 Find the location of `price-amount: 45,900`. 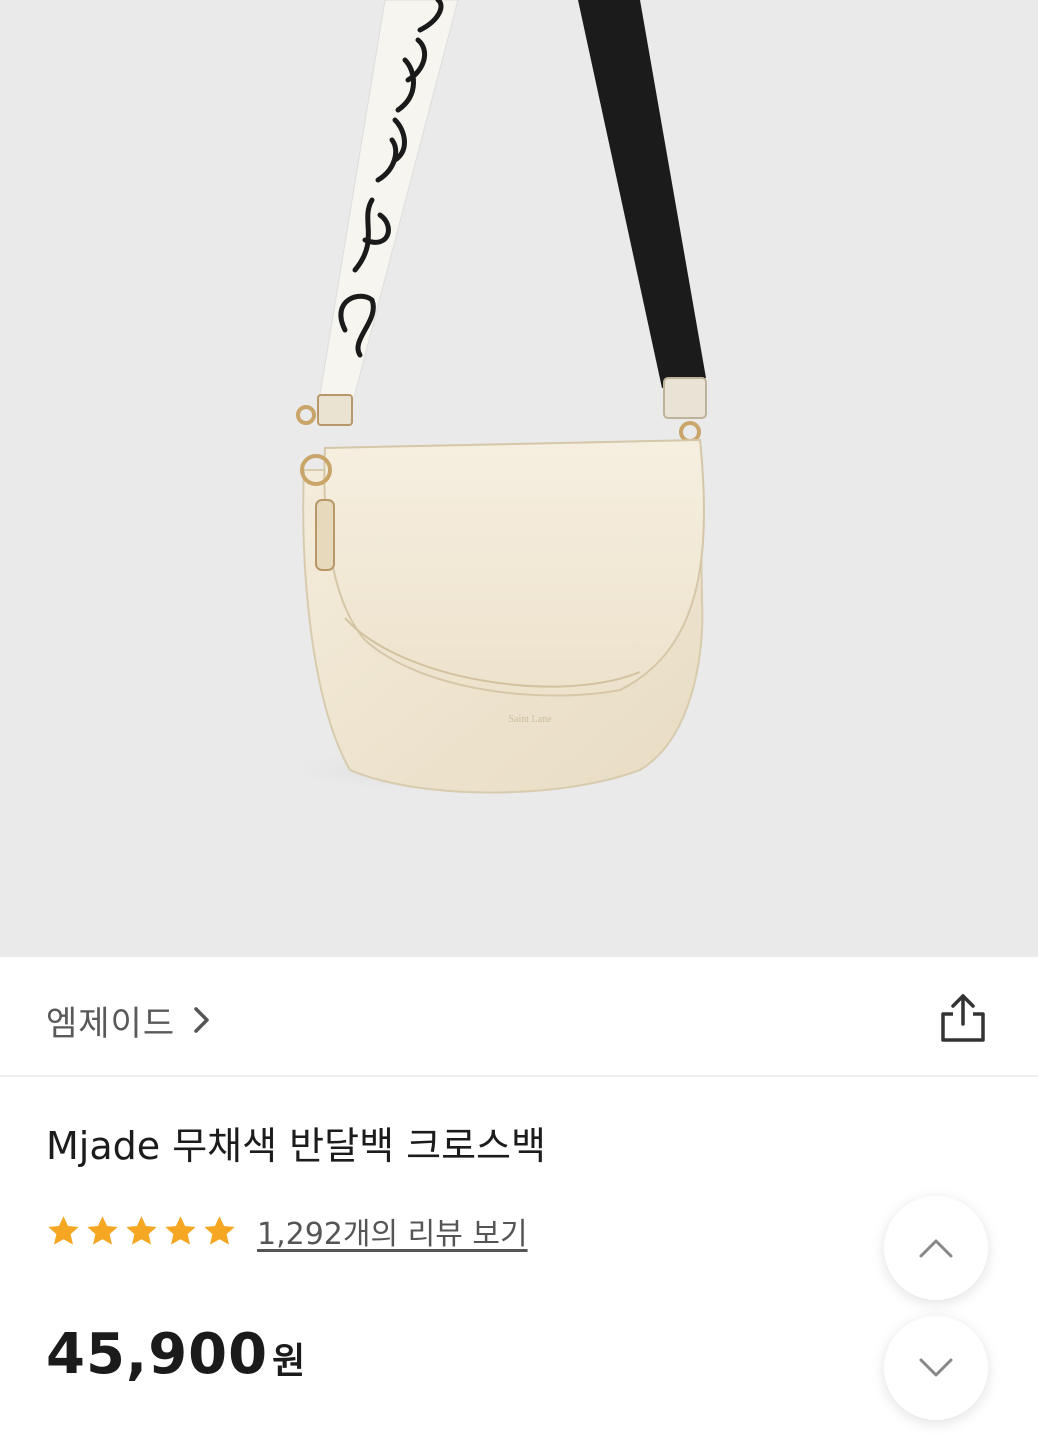

price-amount: 45,900 is located at coordinates (157, 1354).